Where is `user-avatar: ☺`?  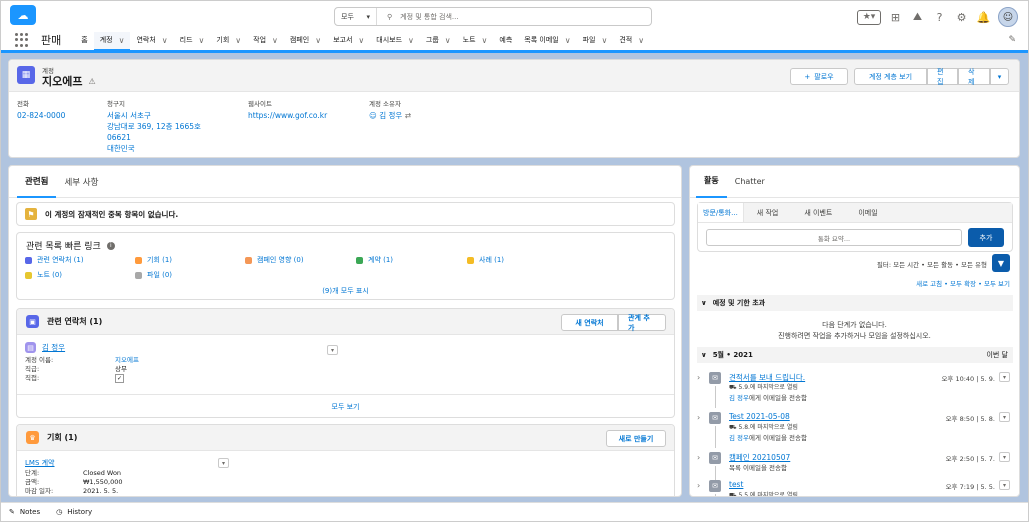
user-avatar: ☺ is located at coordinates (1008, 17).